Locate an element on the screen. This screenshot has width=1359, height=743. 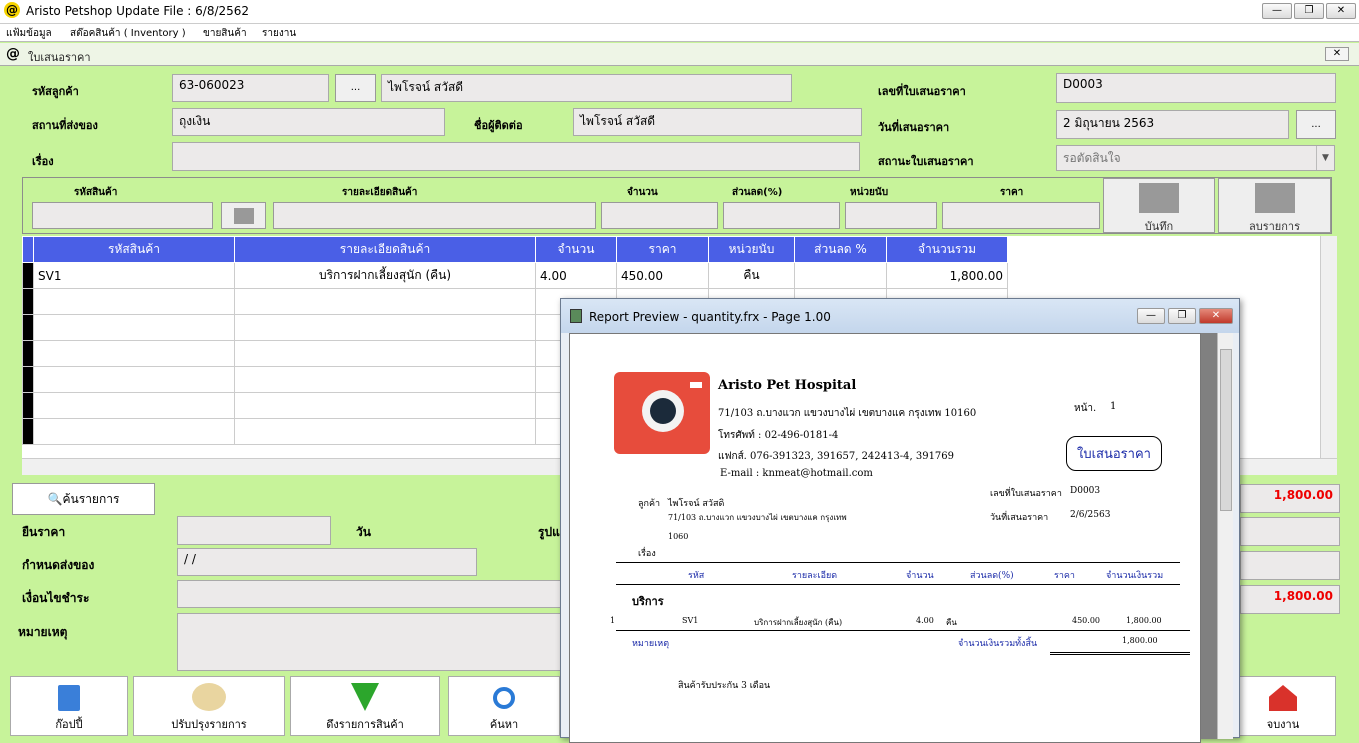
delivery-place-field: ถุงเงิน is located at coordinates (308, 122).